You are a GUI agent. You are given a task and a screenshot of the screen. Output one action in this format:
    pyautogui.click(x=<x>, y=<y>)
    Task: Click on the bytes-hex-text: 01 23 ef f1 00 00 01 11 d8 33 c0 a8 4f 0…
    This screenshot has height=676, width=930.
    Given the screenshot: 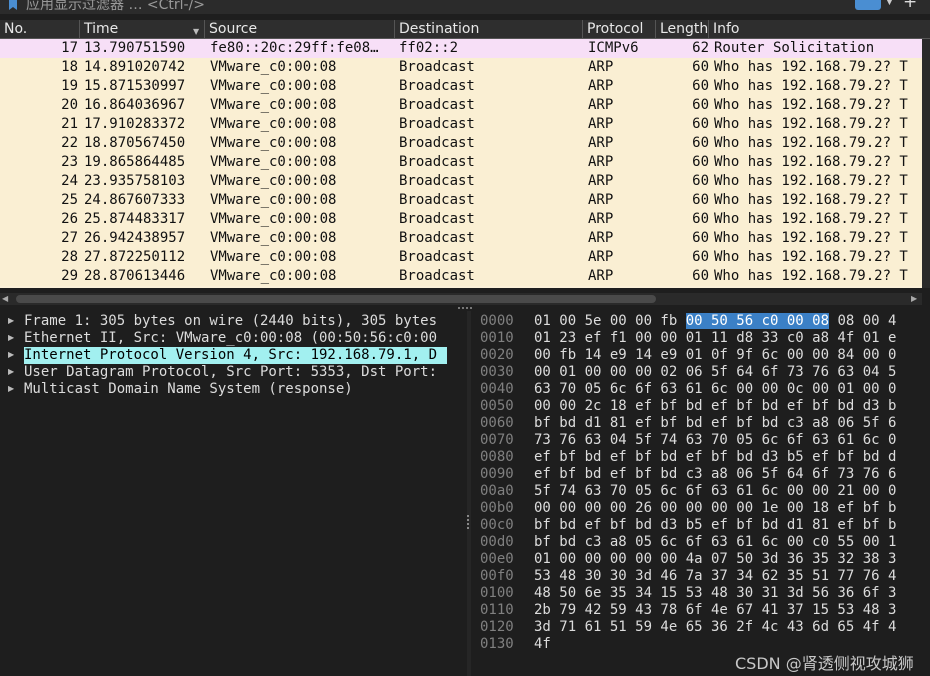 What is the action you would take?
    pyautogui.click(x=715, y=338)
    